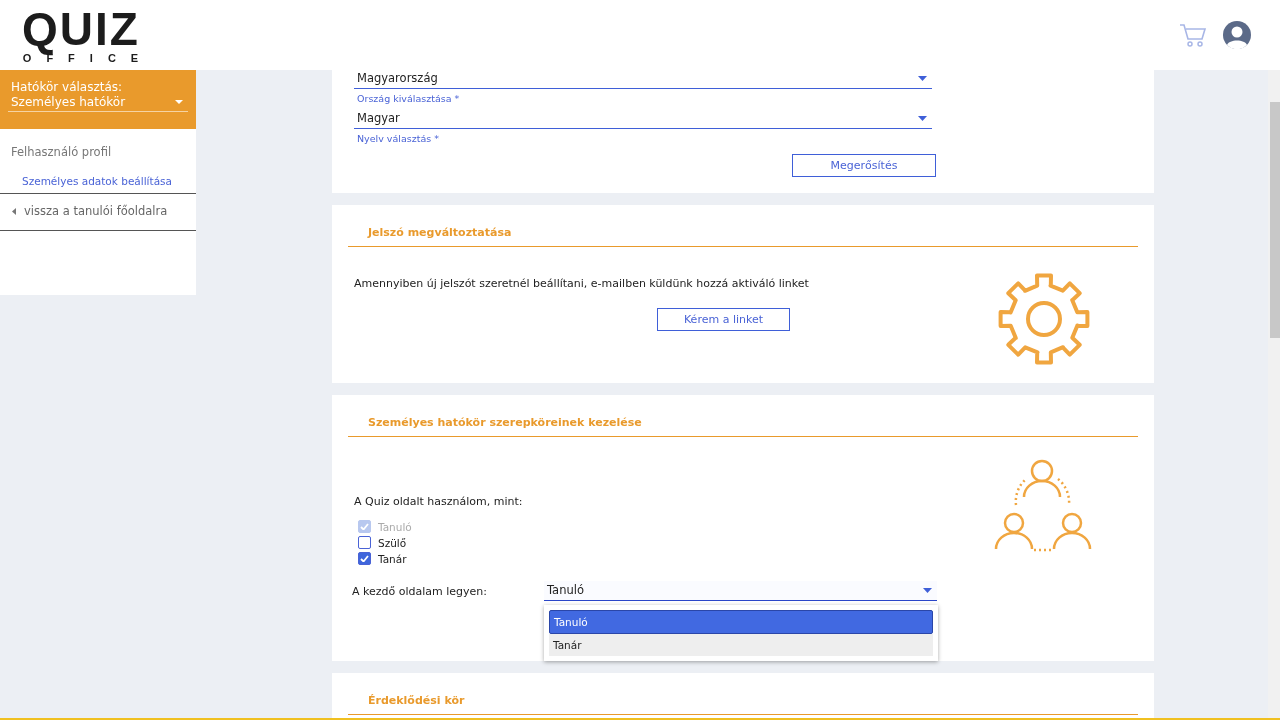  I want to click on field-label: Nyelv választás *, so click(398, 138).